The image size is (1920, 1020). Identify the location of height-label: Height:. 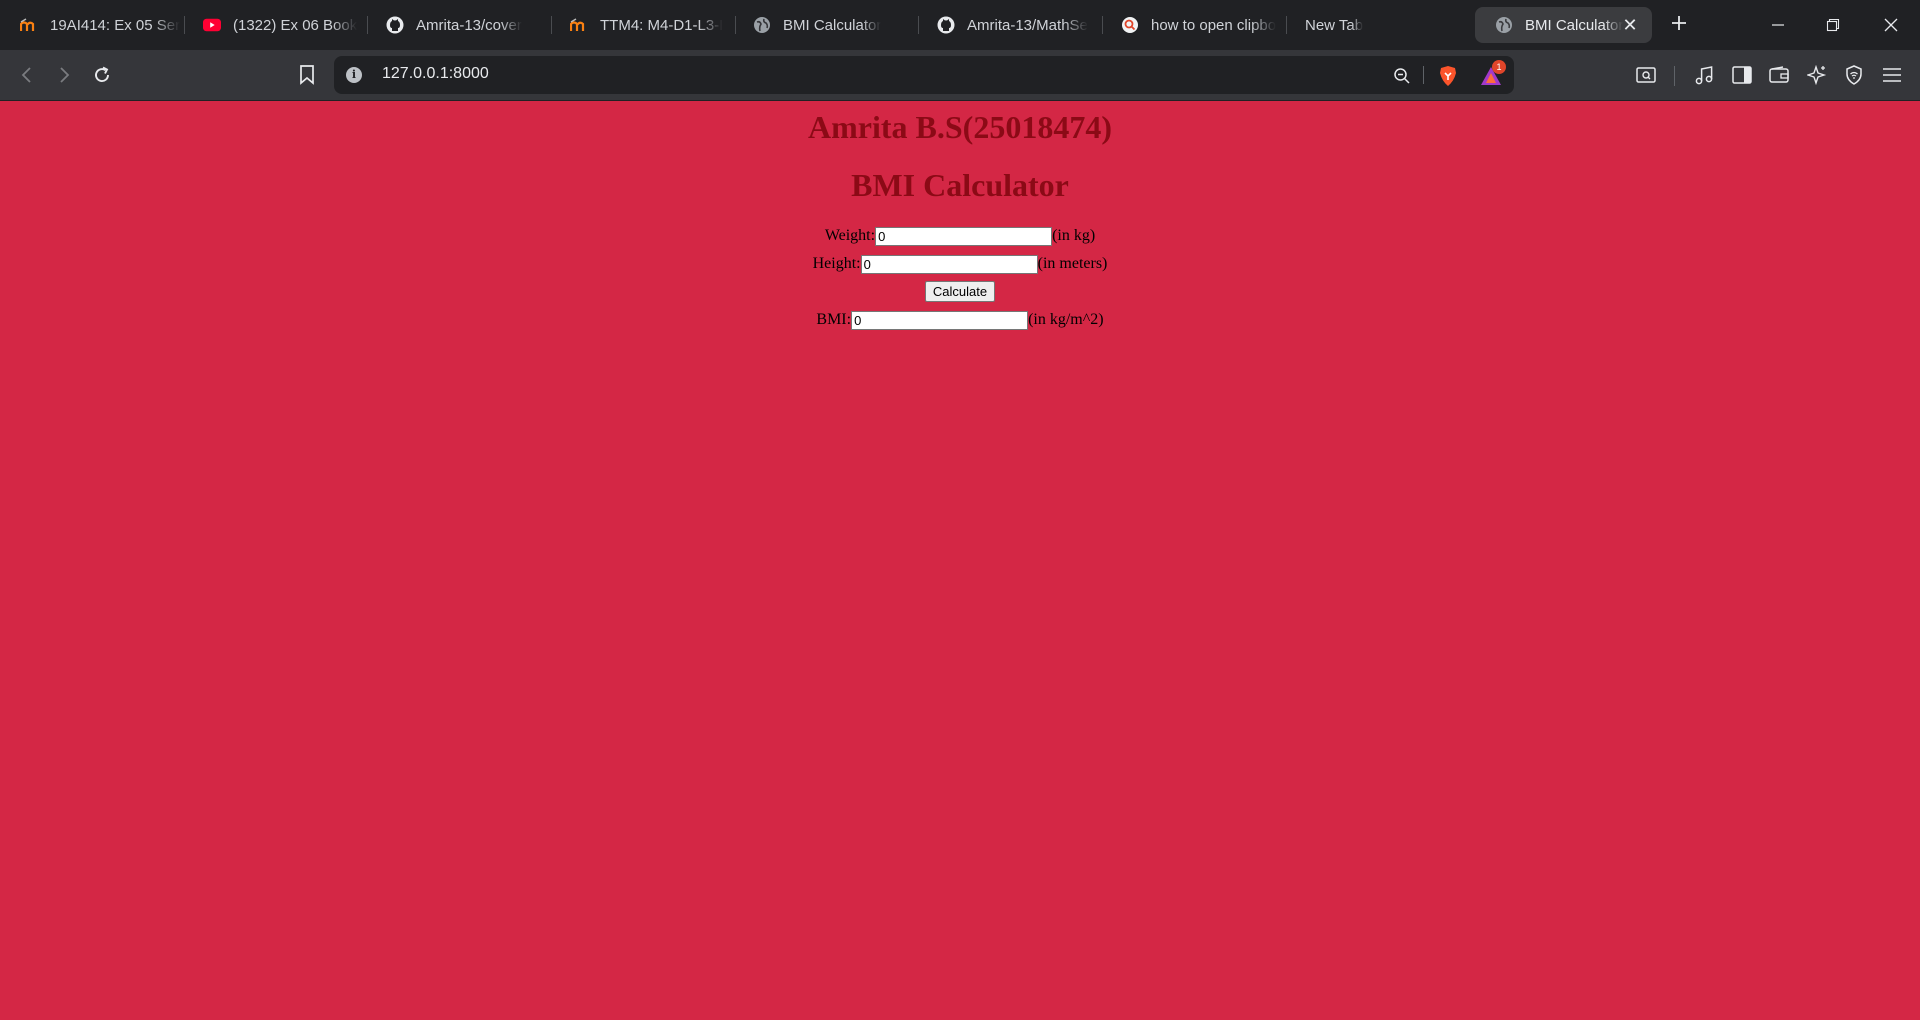
(836, 263).